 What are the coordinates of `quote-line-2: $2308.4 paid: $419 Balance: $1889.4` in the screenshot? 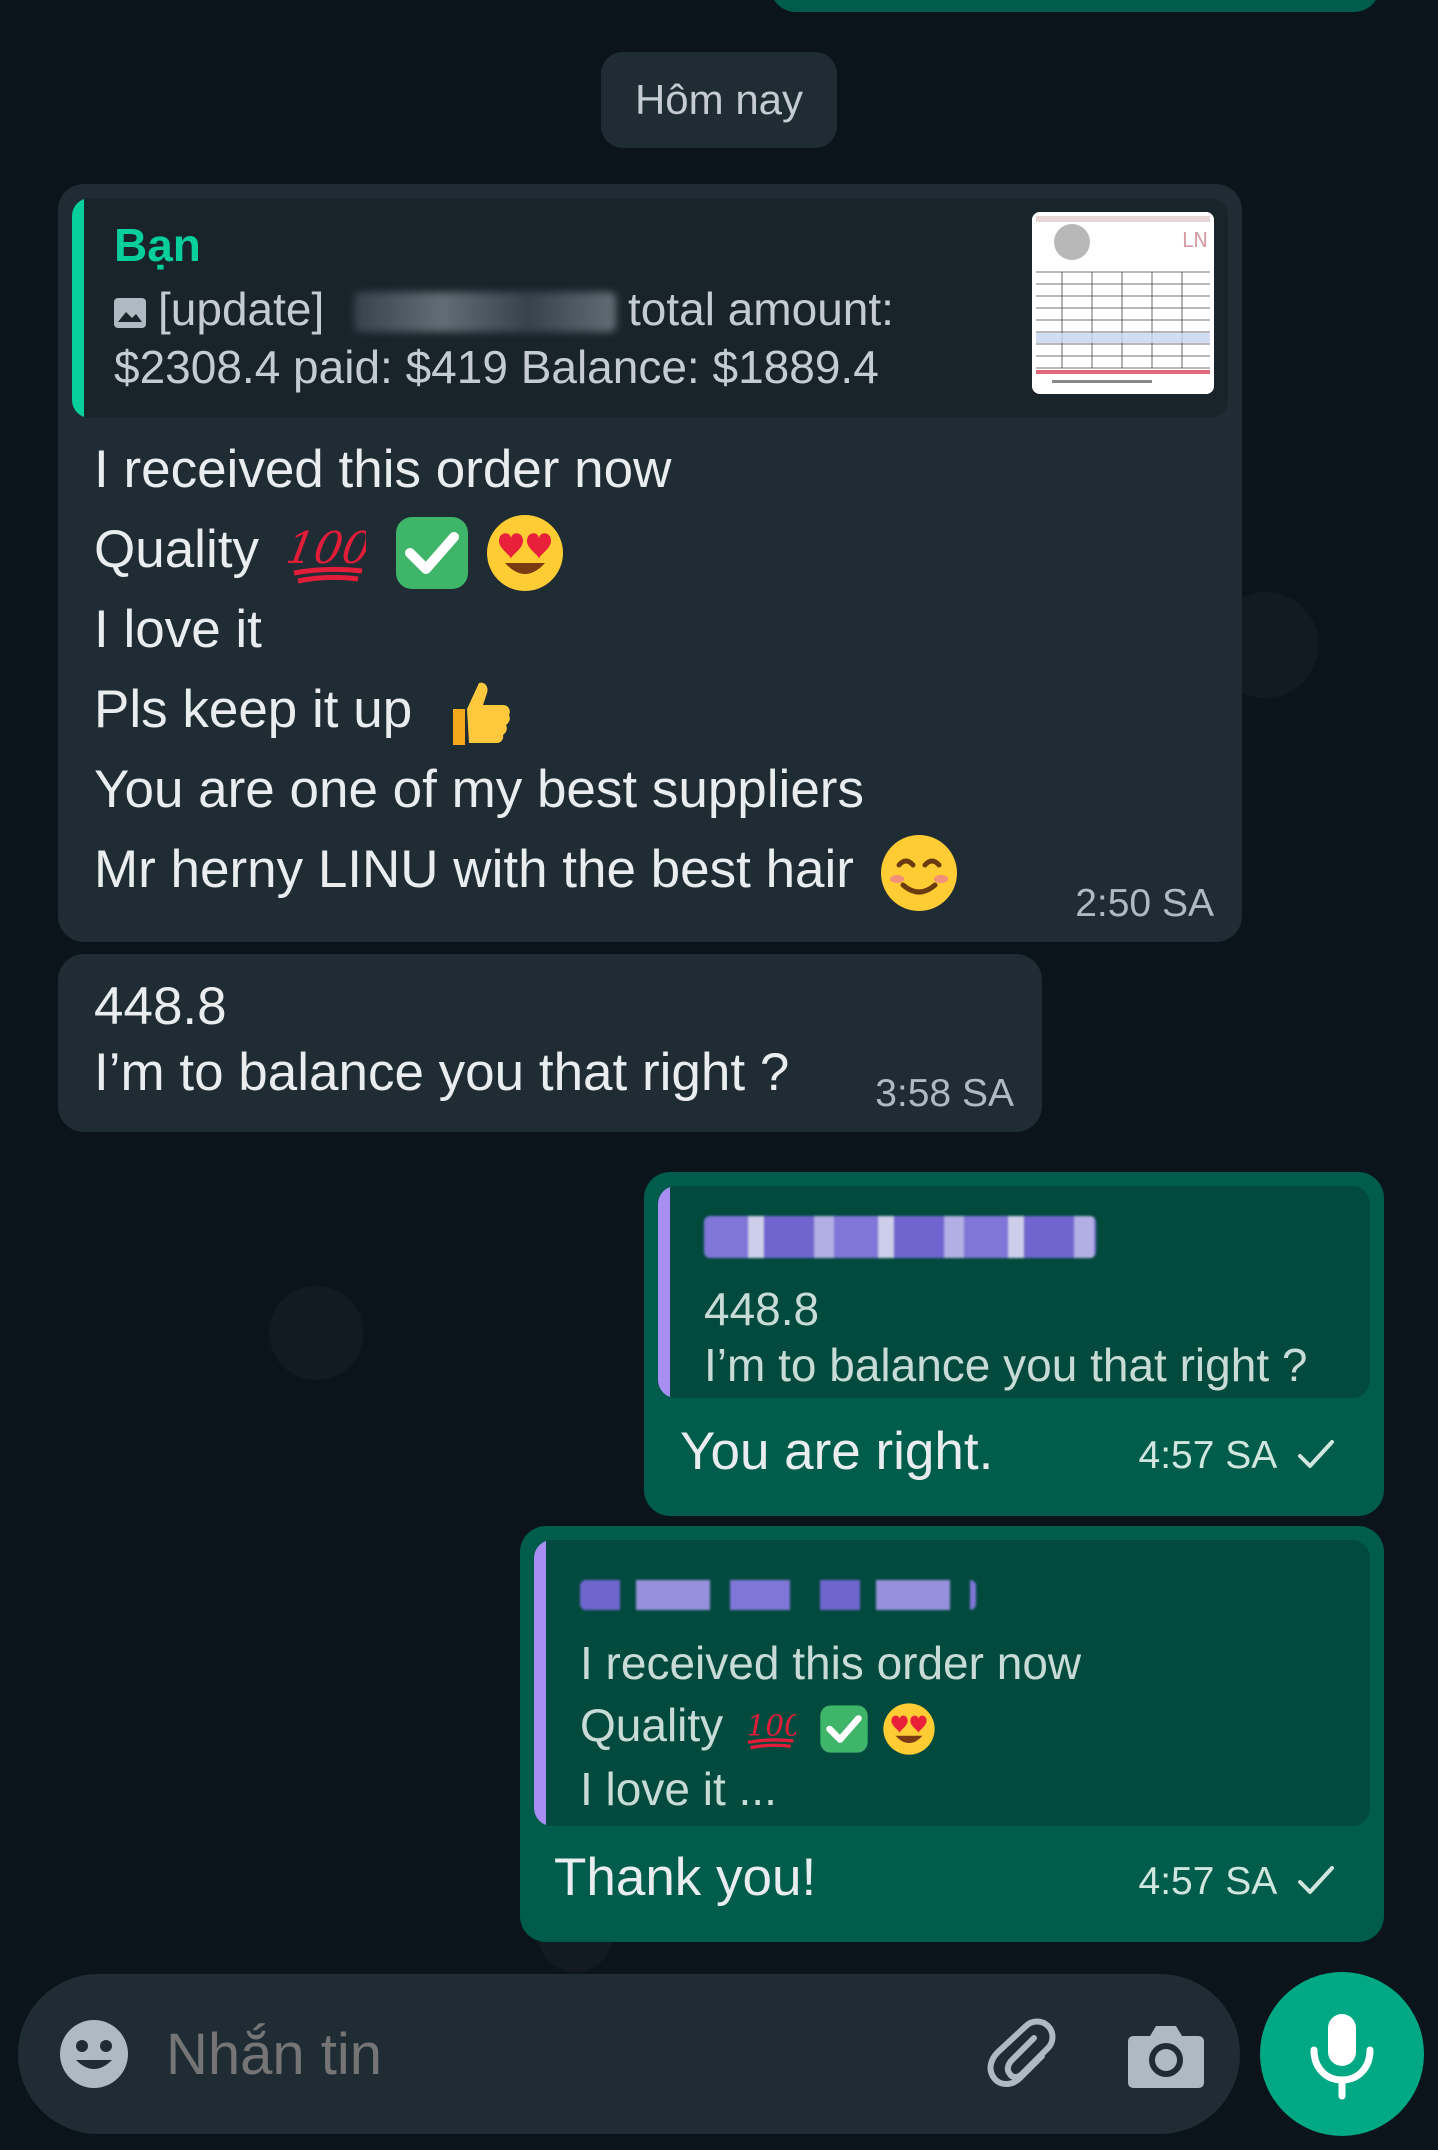 It's located at (496, 367).